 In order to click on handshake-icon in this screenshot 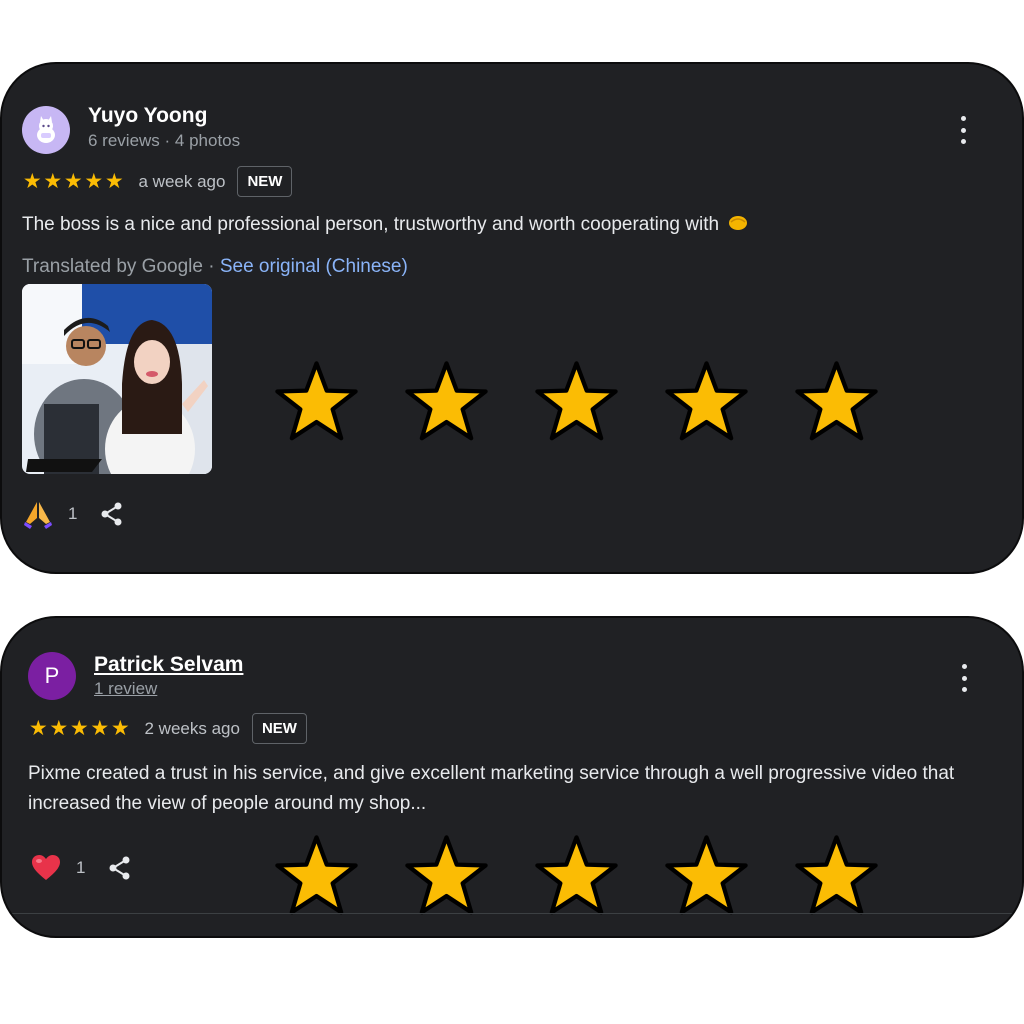, I will do `click(738, 223)`.